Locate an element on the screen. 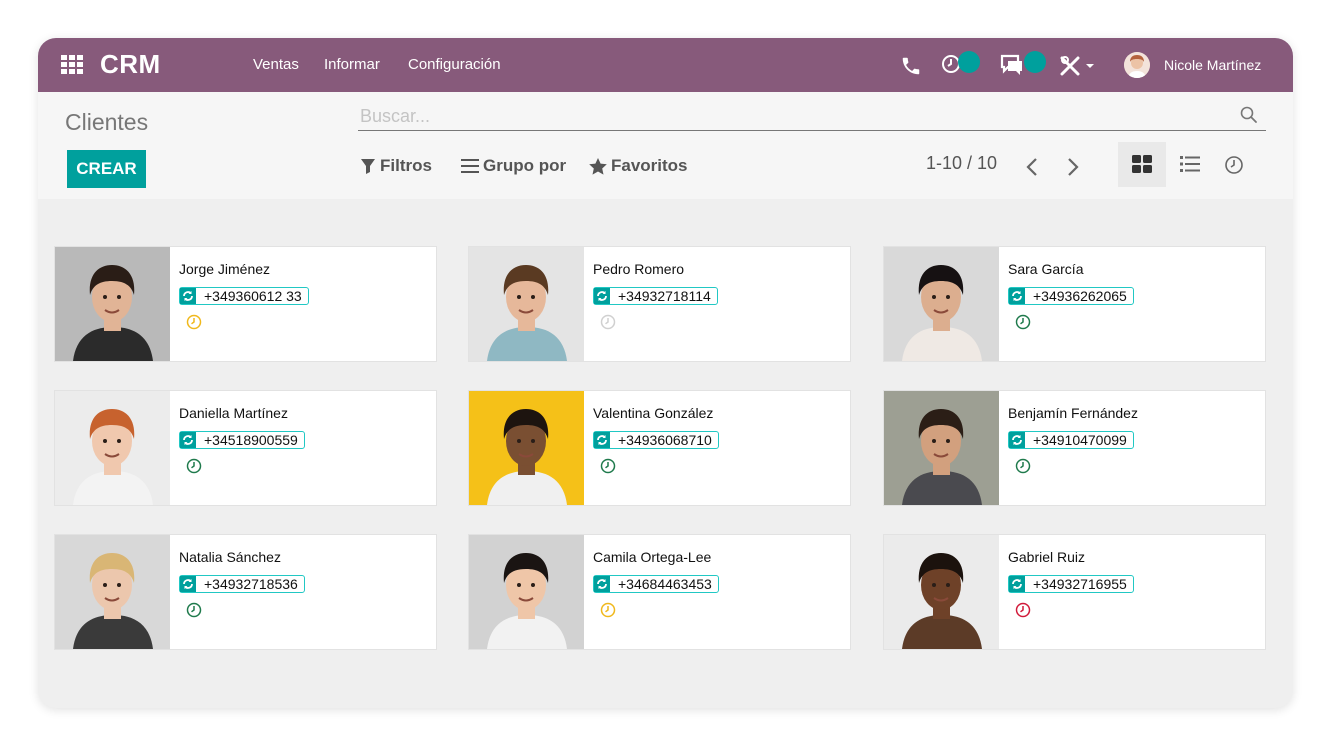 The width and height of the screenshot is (1332, 747). customer-name: Benjamín Fernández is located at coordinates (1073, 413).